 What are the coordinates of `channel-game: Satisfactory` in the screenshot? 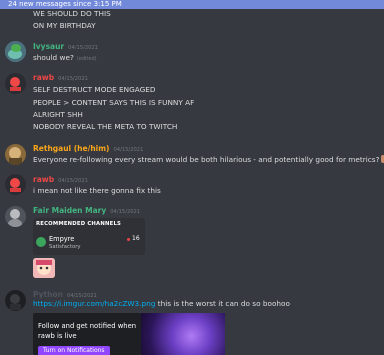 It's located at (65, 247).